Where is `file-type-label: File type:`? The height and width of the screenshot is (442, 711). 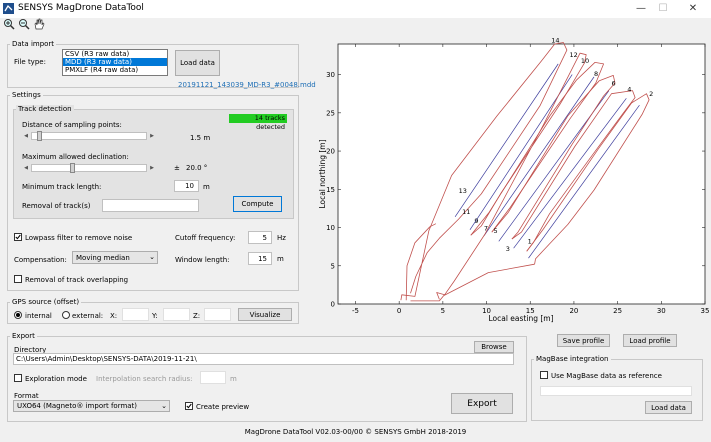
file-type-label: File type: is located at coordinates (30, 62).